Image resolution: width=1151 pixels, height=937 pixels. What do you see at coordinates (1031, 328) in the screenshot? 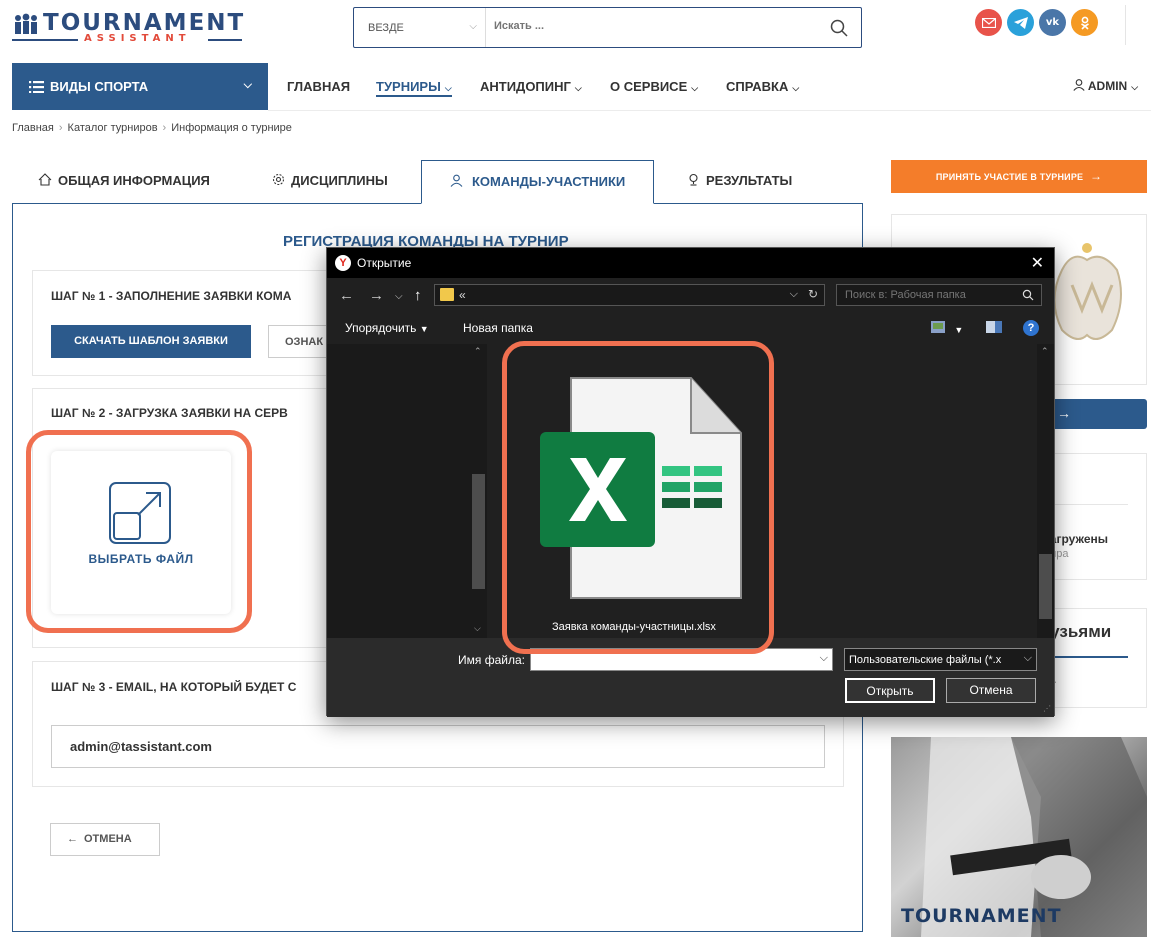
I see `help-icon: ?` at bounding box center [1031, 328].